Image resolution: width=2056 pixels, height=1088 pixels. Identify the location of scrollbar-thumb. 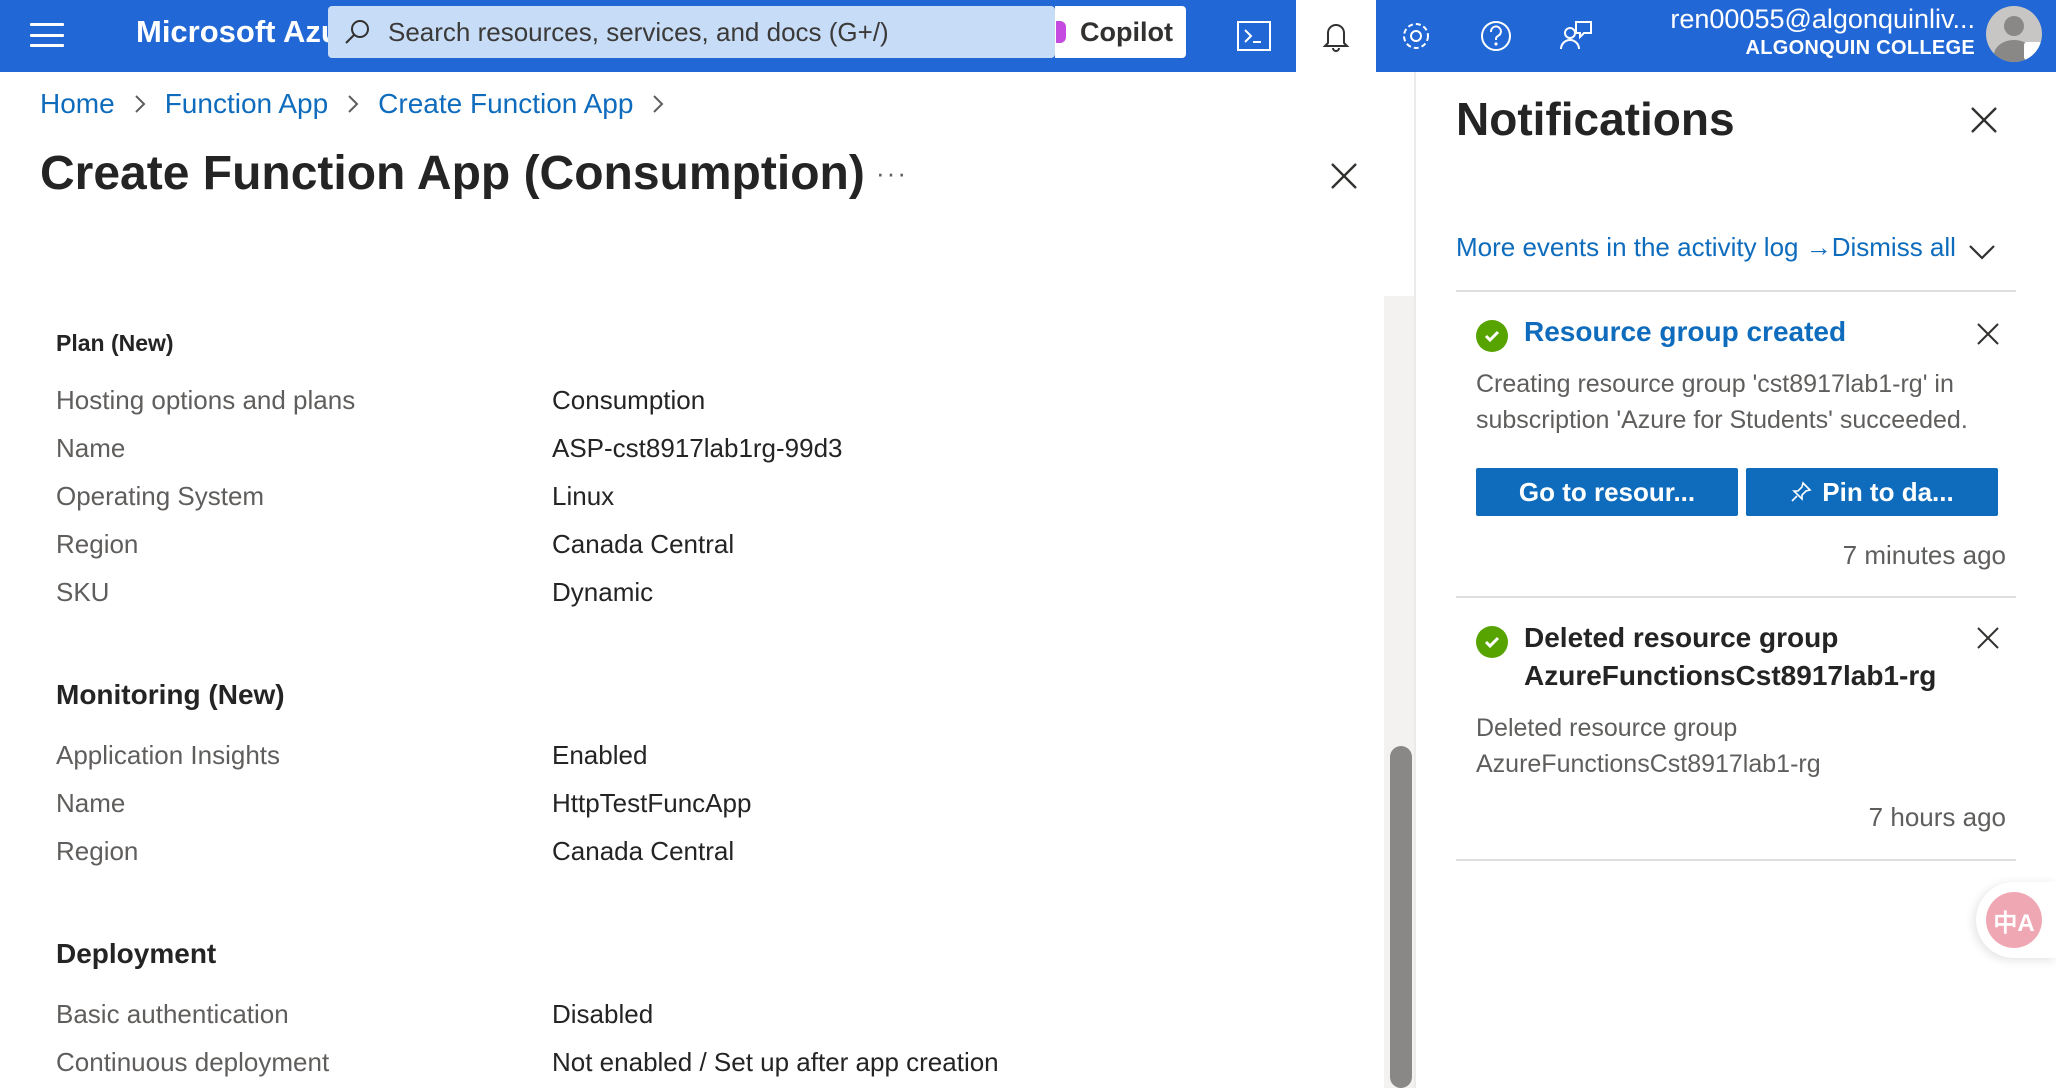
(1401, 917).